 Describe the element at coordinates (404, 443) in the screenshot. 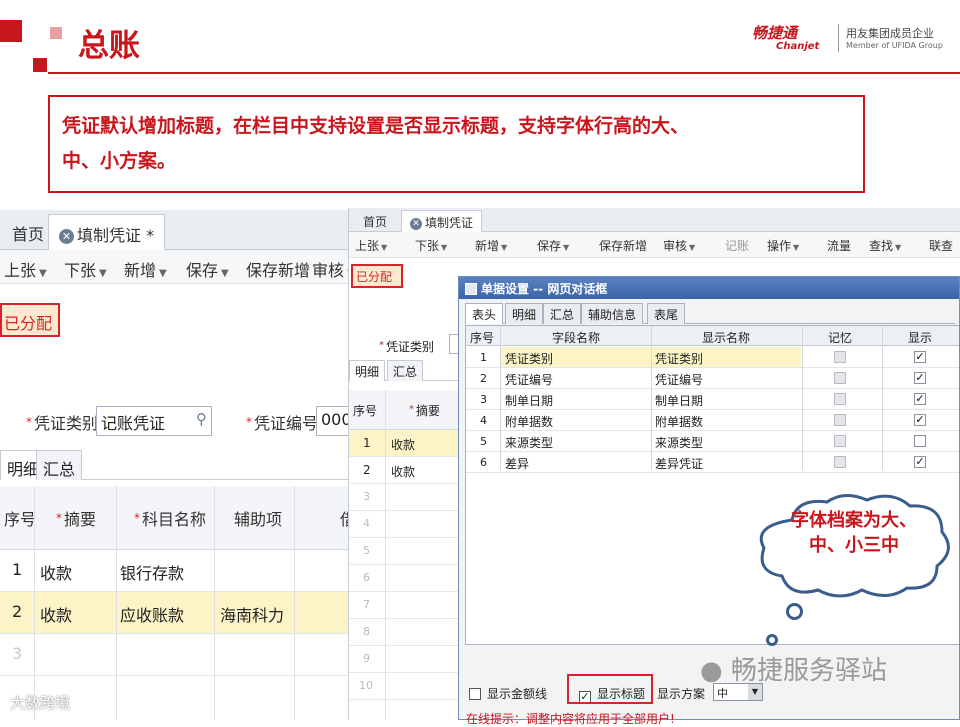

I see `table-row: 1 收款` at that location.